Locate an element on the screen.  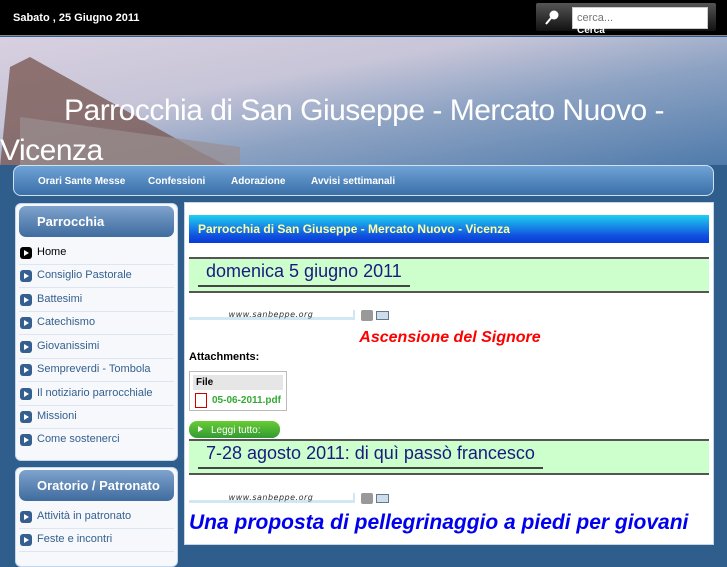
sidebar-item-label: Come sostenerci is located at coordinates (78, 439).